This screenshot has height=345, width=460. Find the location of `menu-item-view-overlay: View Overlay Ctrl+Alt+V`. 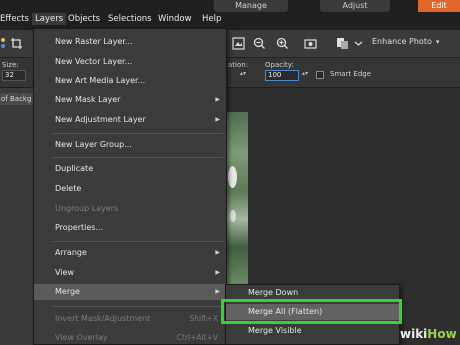

menu-item-view-overlay: View Overlay Ctrl+Alt+V is located at coordinates (130, 337).